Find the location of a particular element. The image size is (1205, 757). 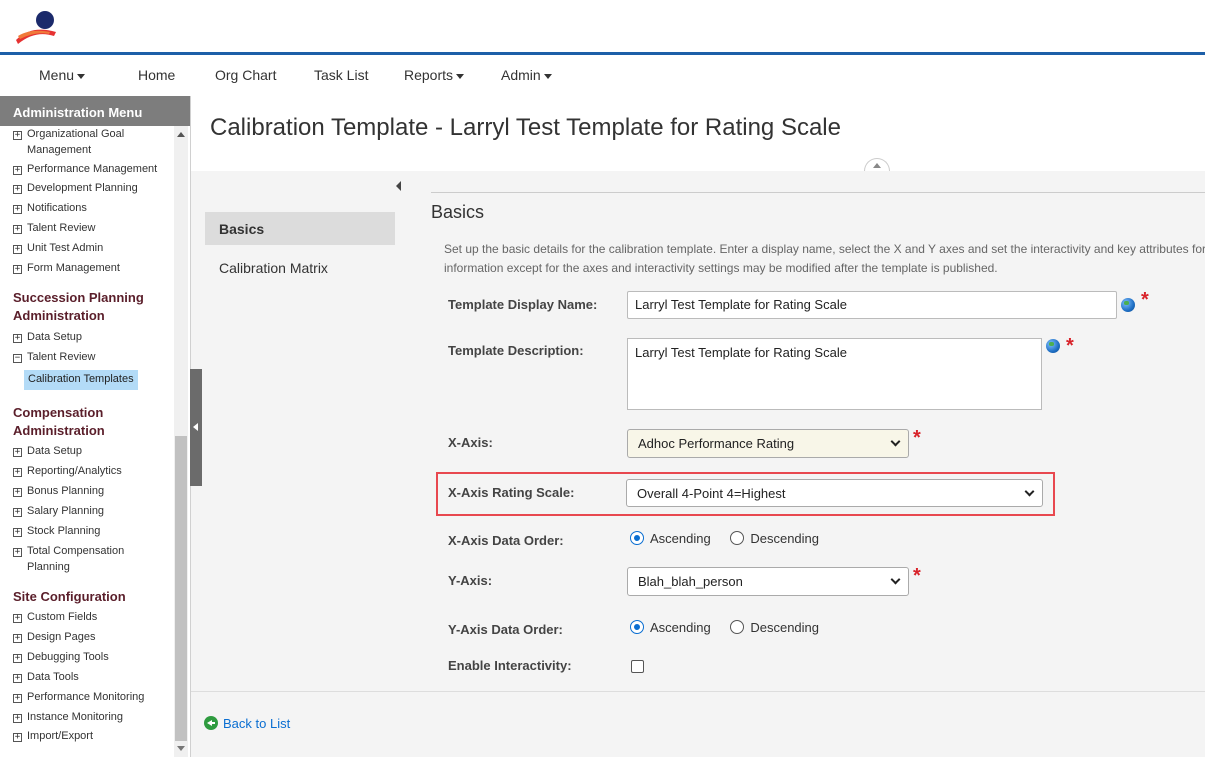

sidebar-item-debugging-tools: + Debugging Tools is located at coordinates (61, 657).